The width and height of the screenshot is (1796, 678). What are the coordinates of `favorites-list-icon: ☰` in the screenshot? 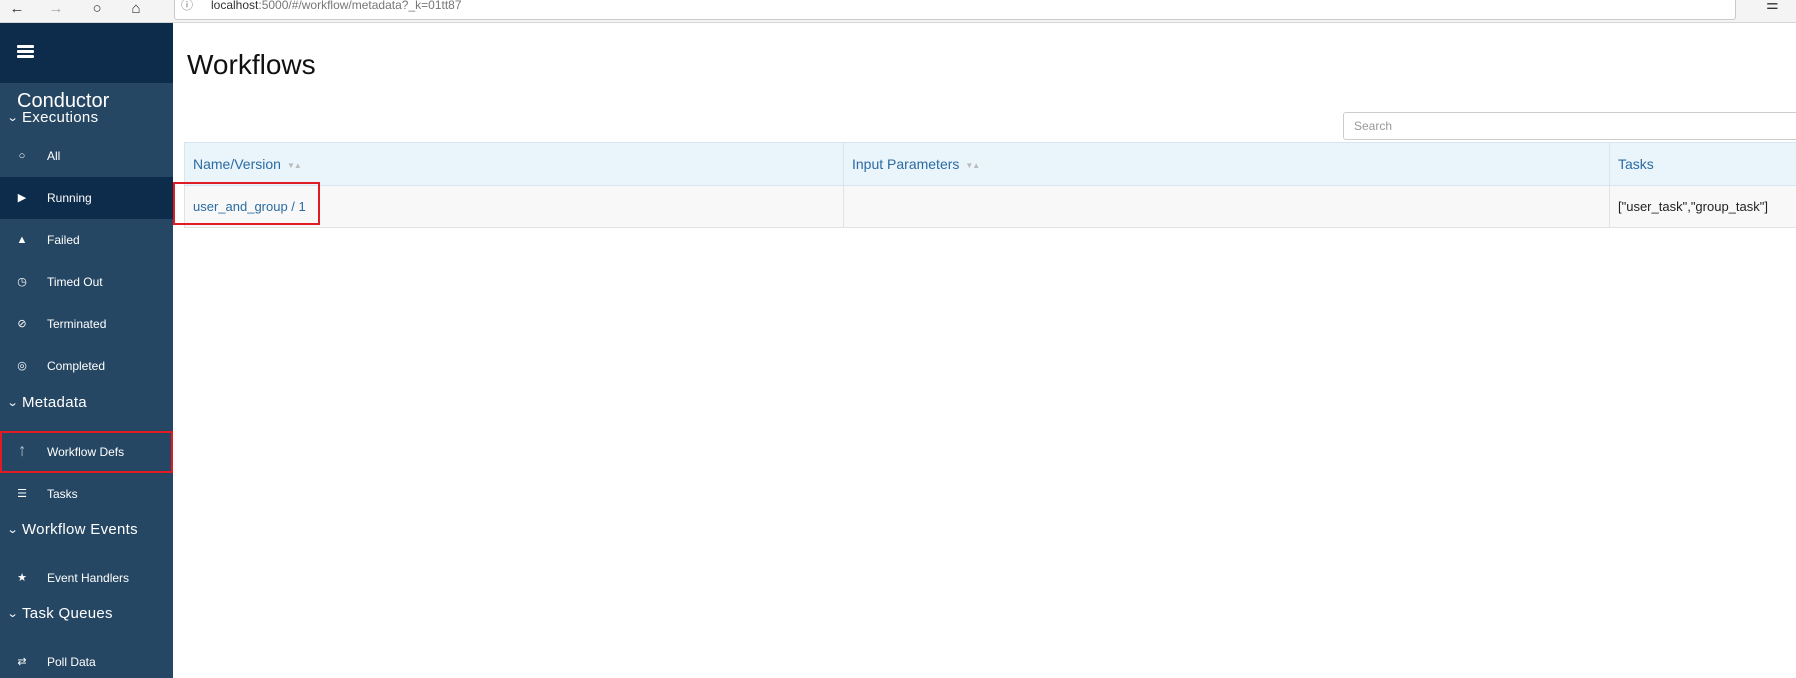 It's located at (1772, 6).